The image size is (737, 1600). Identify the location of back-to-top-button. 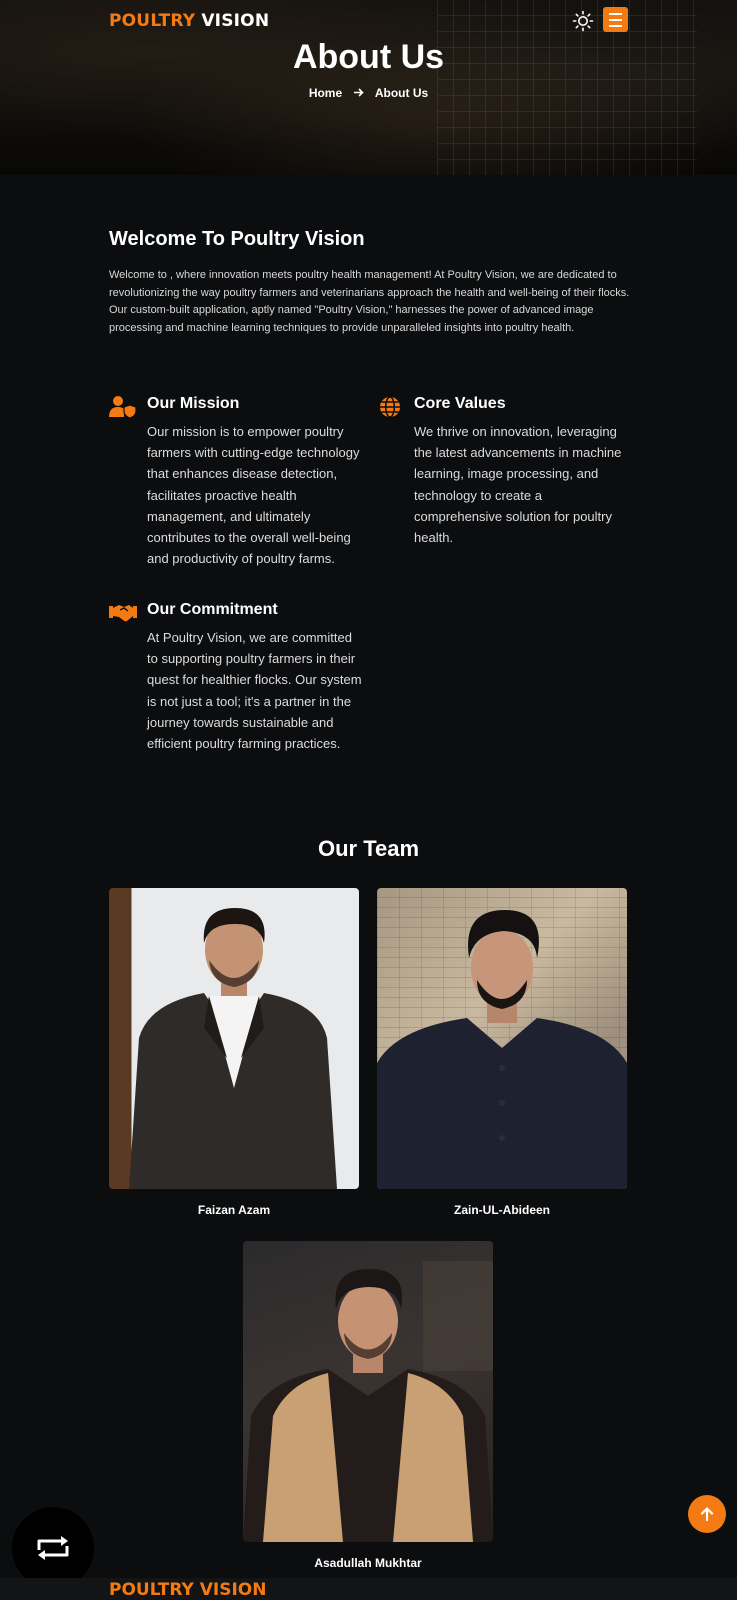
(707, 1514).